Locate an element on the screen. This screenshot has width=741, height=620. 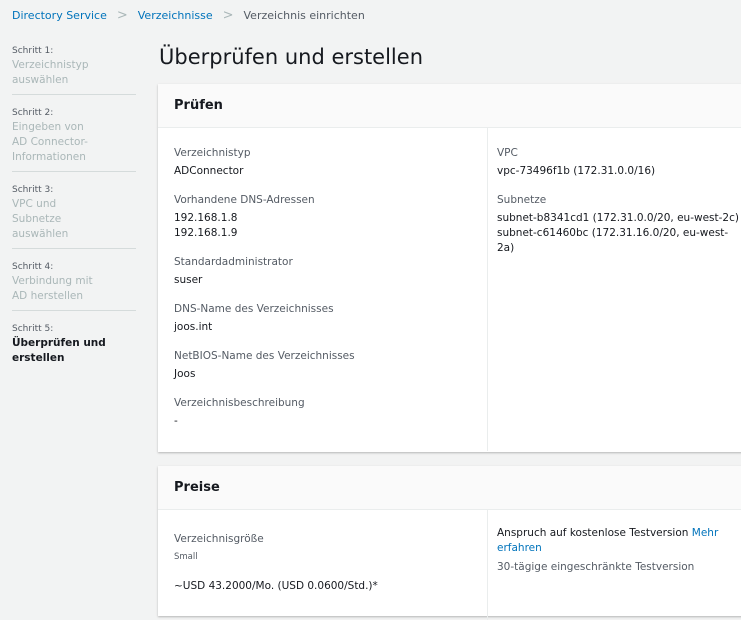
admin-value: suser is located at coordinates (188, 280).